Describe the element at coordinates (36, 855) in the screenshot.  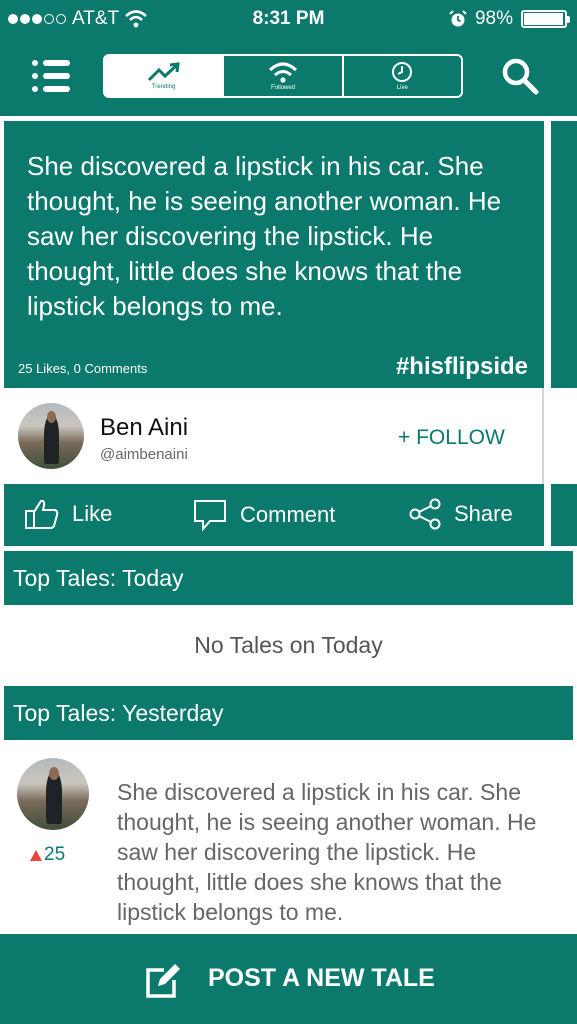
I see `upvote-icon` at that location.